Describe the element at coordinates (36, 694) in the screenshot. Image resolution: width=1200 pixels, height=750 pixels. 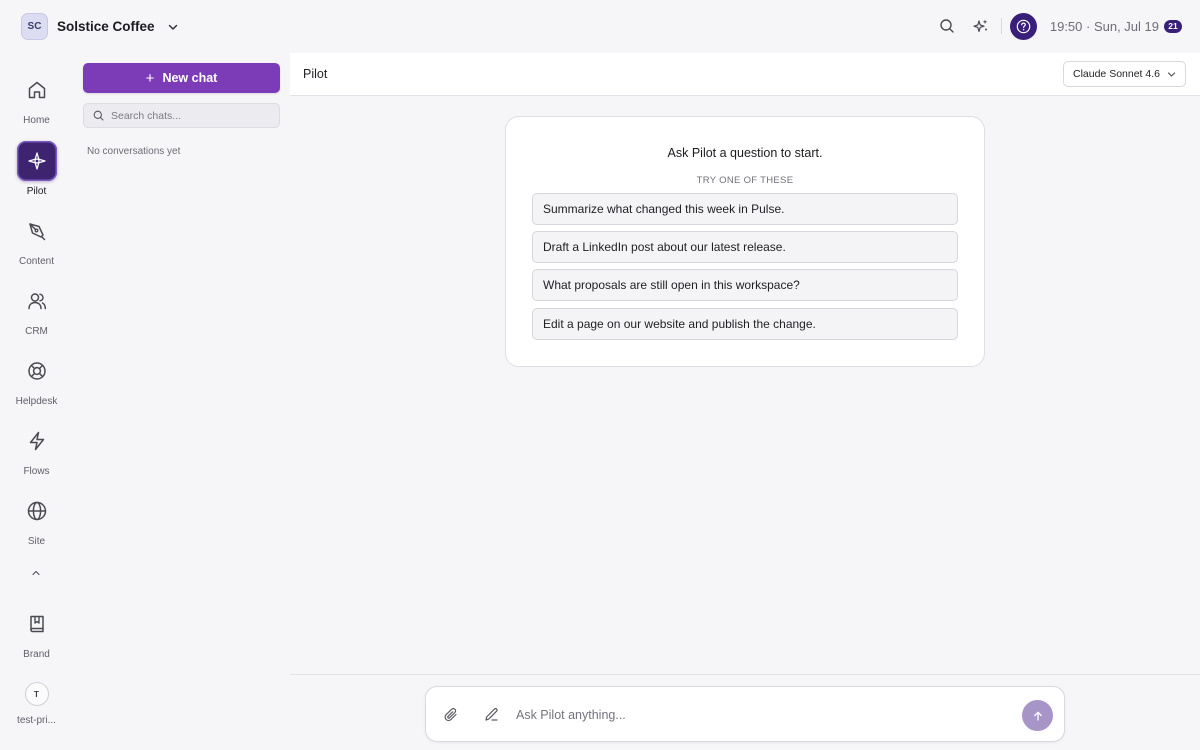
I see `avatar: T` at that location.